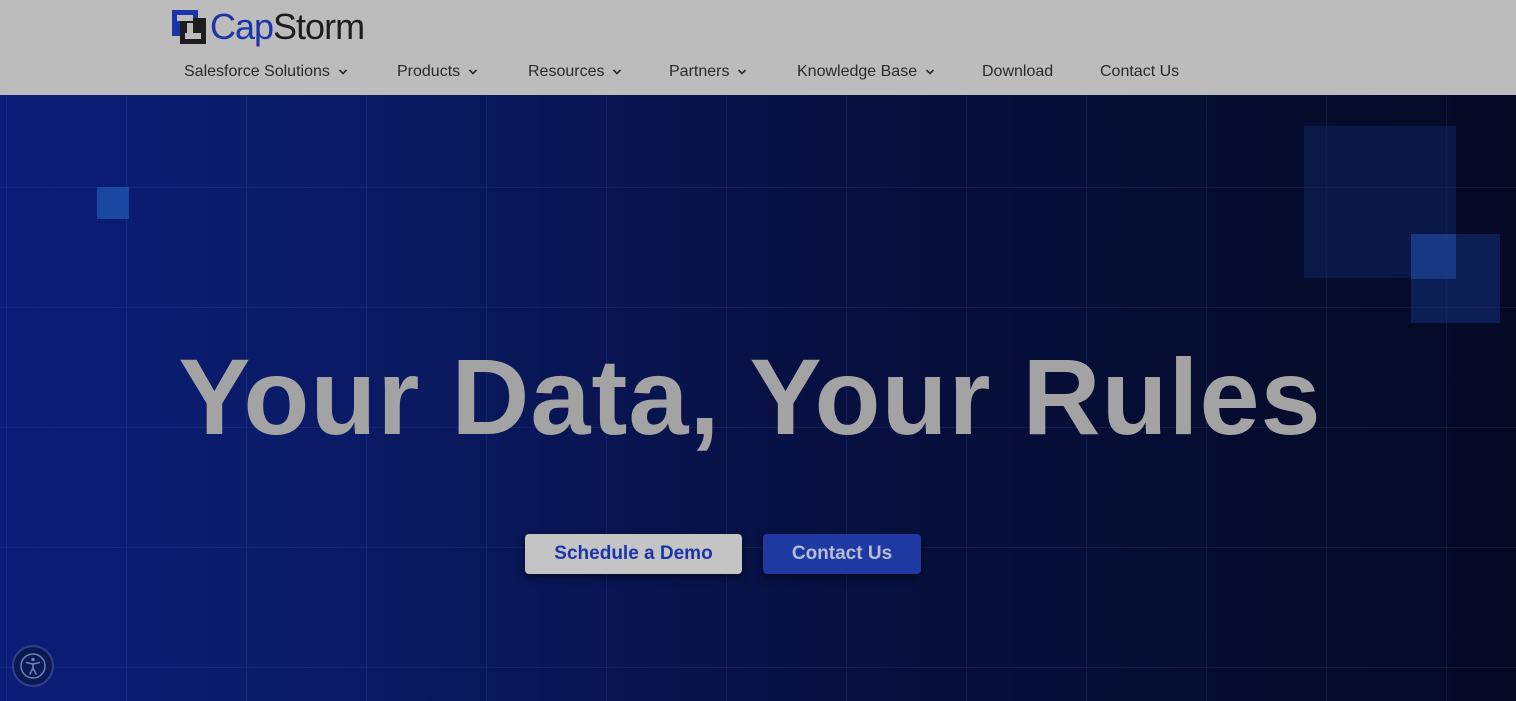  What do you see at coordinates (319, 26) in the screenshot?
I see `logo-storm: Storm` at bounding box center [319, 26].